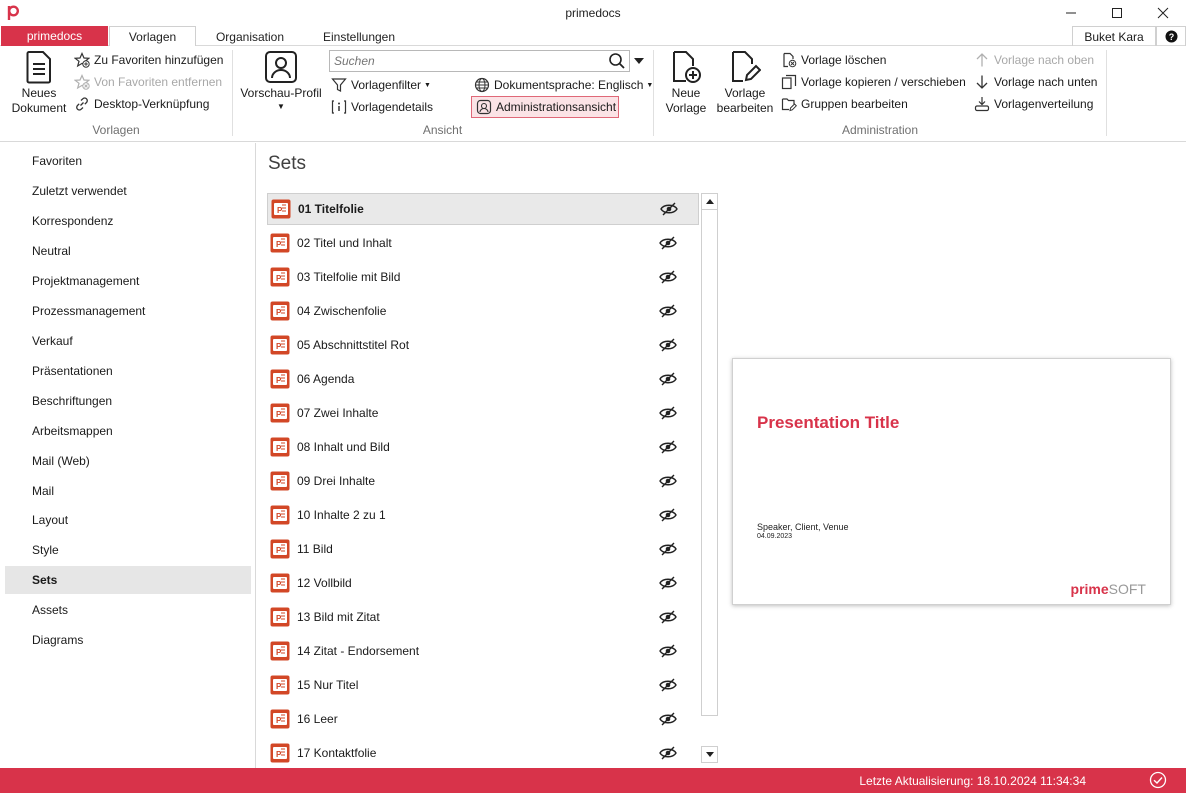 The width and height of the screenshot is (1186, 793). What do you see at coordinates (483, 209) in the screenshot?
I see `template-row: P 01 Titelfolie` at bounding box center [483, 209].